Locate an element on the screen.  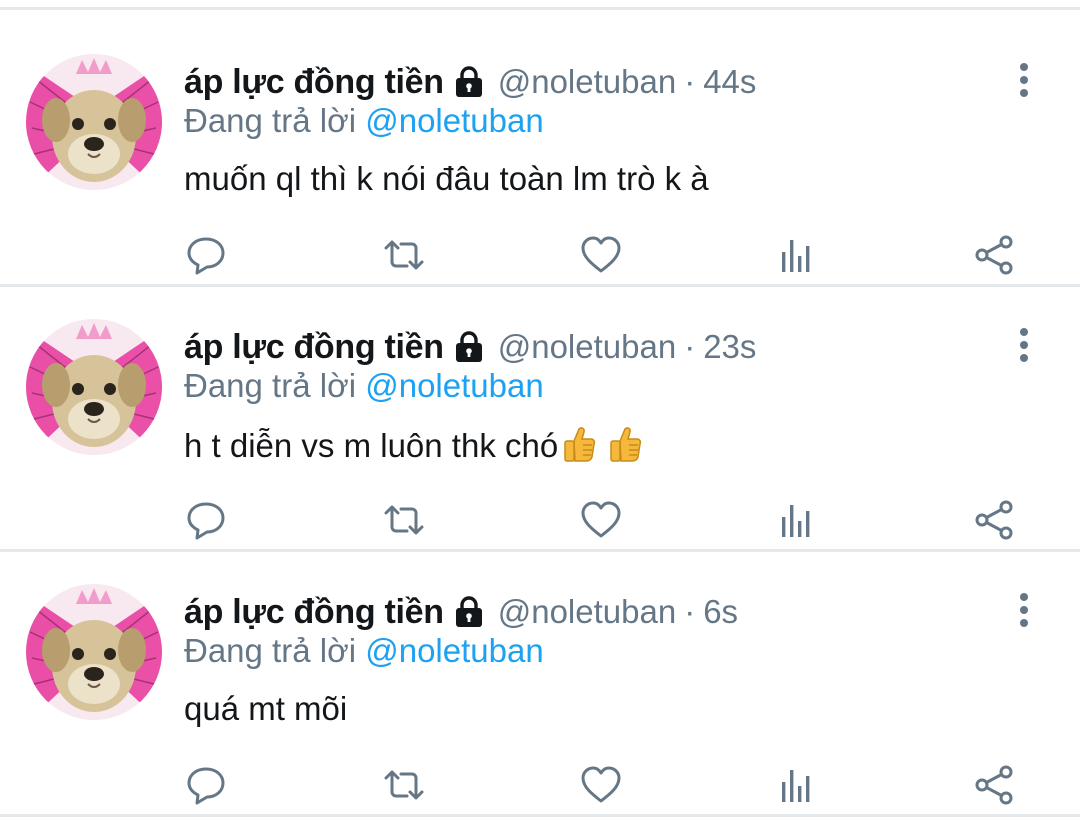
tweet-text-content: quá mt mõi is located at coordinates (266, 708).